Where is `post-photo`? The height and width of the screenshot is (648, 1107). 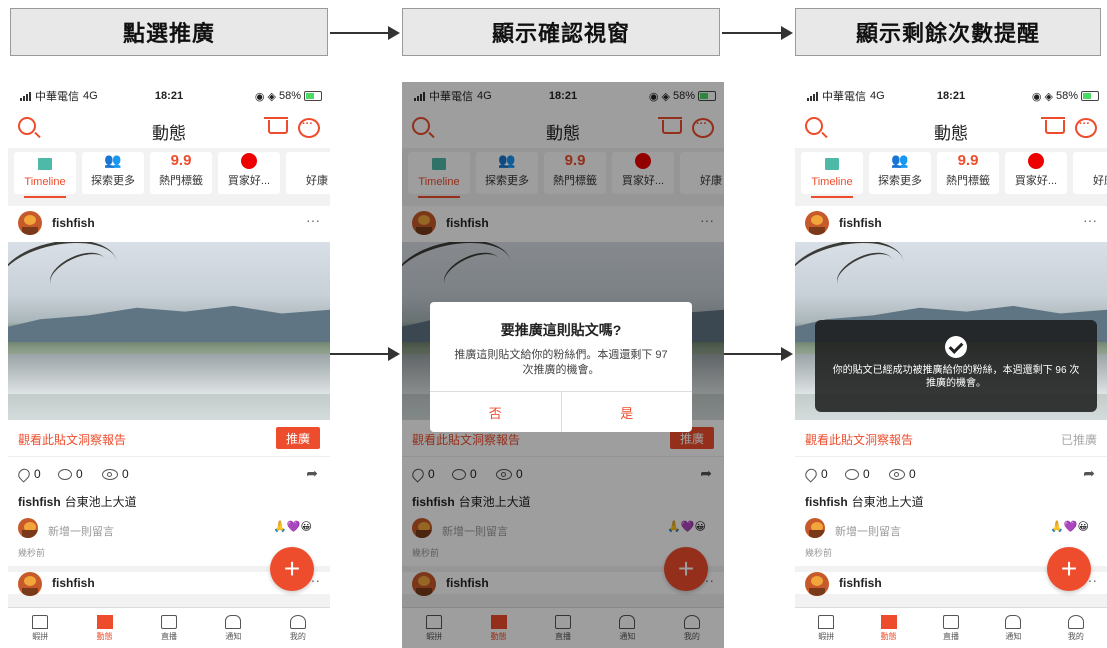
post-photo is located at coordinates (169, 331).